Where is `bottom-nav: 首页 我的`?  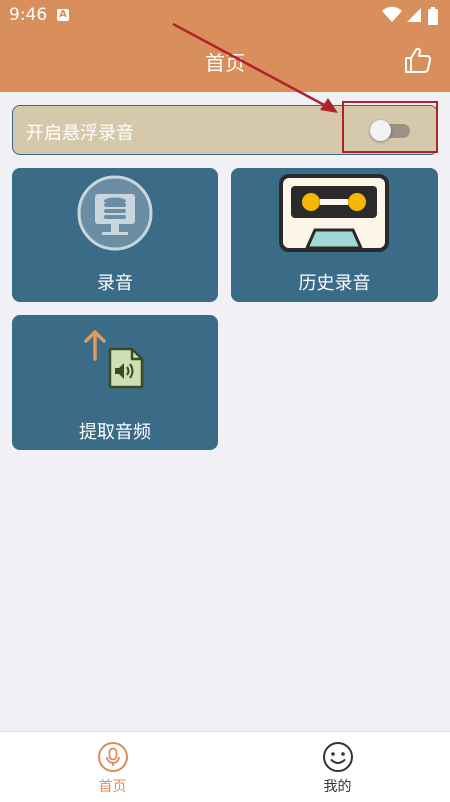
bottom-nav: 首页 我的 is located at coordinates (225, 766).